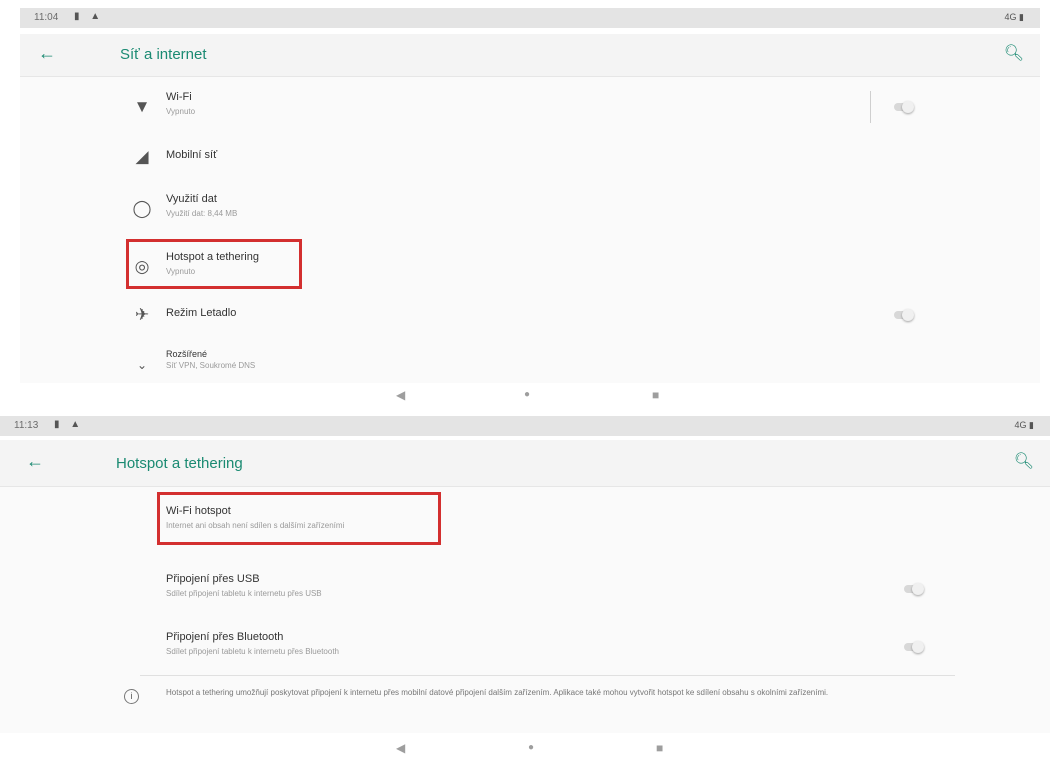 Image resolution: width=1050 pixels, height=764 pixels. I want to click on cellular-signal-icon: ◢, so click(142, 156).